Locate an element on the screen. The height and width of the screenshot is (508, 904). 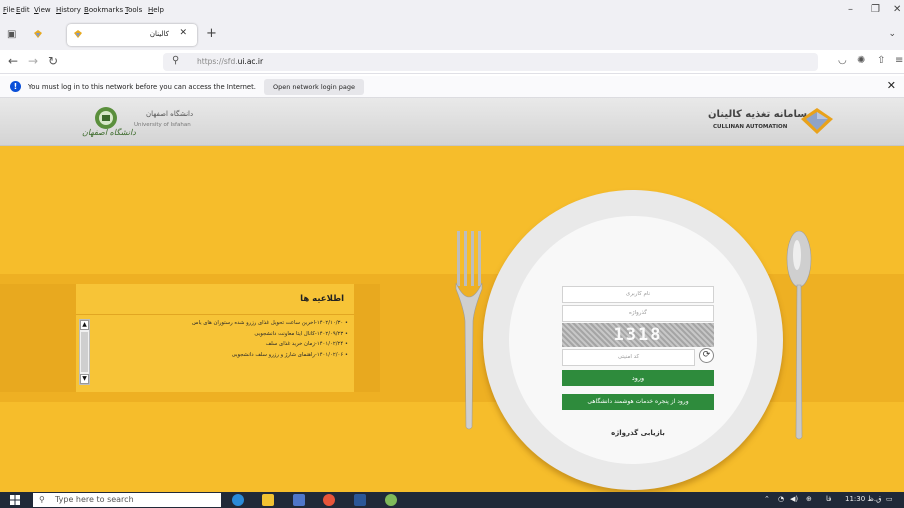
new-tab-button: + is located at coordinates (211, 33).